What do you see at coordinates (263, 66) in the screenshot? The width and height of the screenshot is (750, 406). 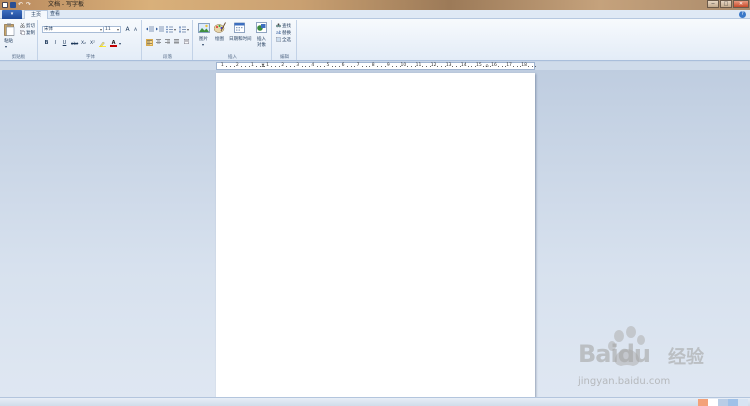 I see `left-indent-marker: ⧗` at bounding box center [263, 66].